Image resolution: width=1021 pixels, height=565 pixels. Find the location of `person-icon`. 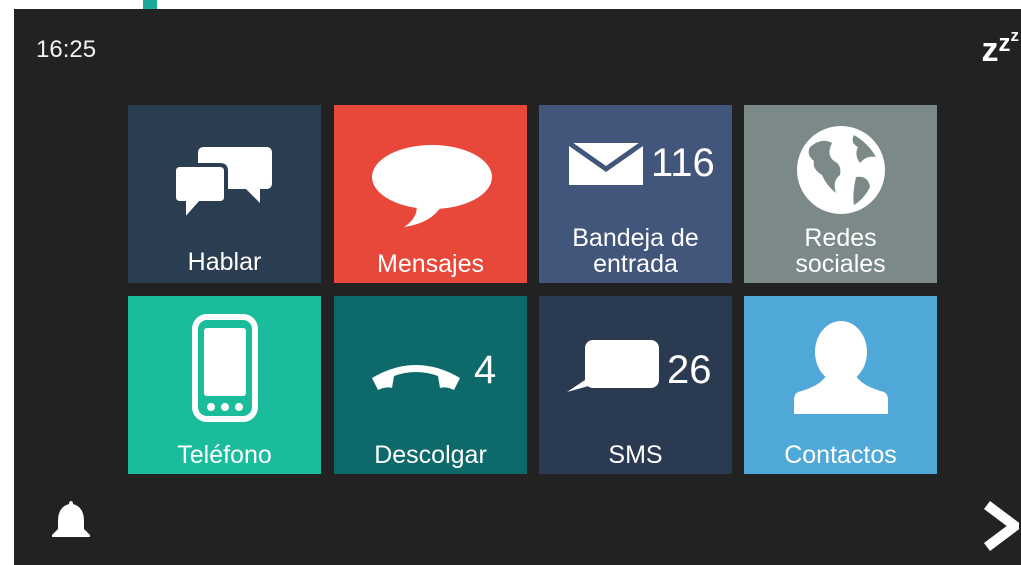

person-icon is located at coordinates (841, 367).